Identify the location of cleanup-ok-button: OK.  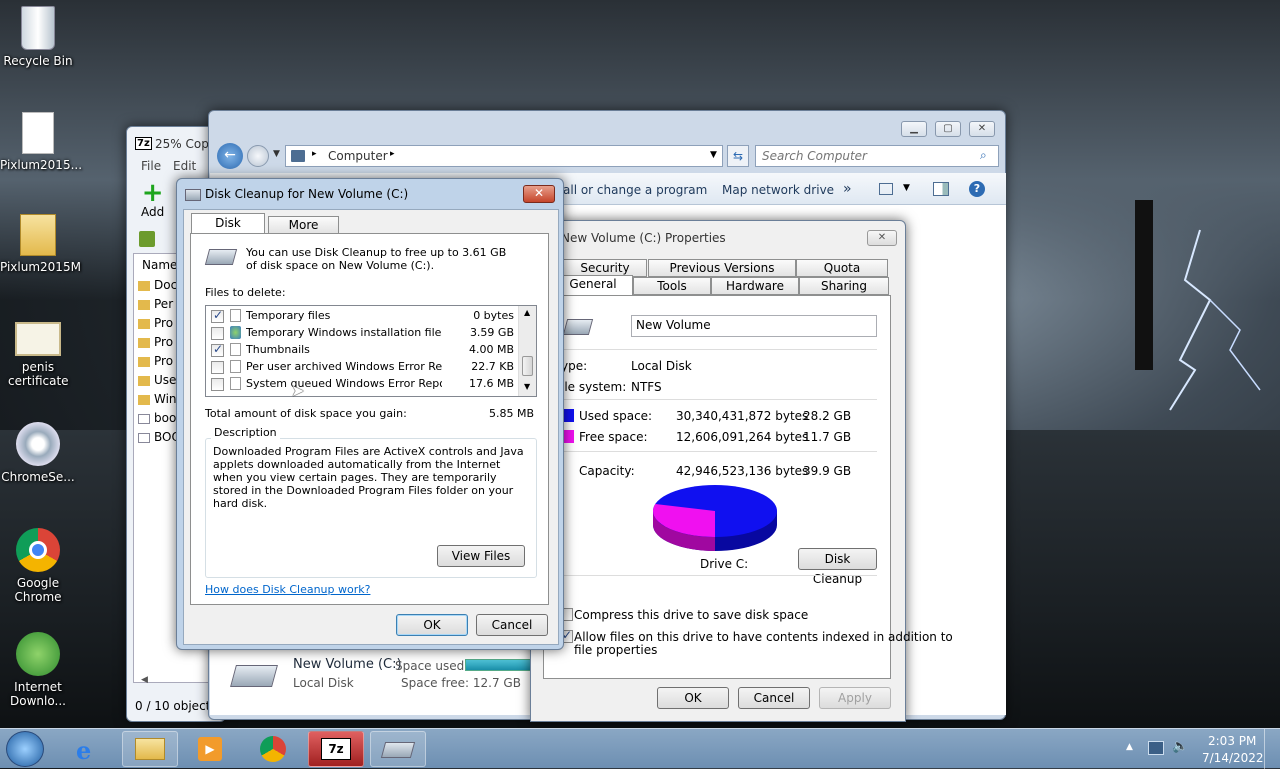
(432, 625).